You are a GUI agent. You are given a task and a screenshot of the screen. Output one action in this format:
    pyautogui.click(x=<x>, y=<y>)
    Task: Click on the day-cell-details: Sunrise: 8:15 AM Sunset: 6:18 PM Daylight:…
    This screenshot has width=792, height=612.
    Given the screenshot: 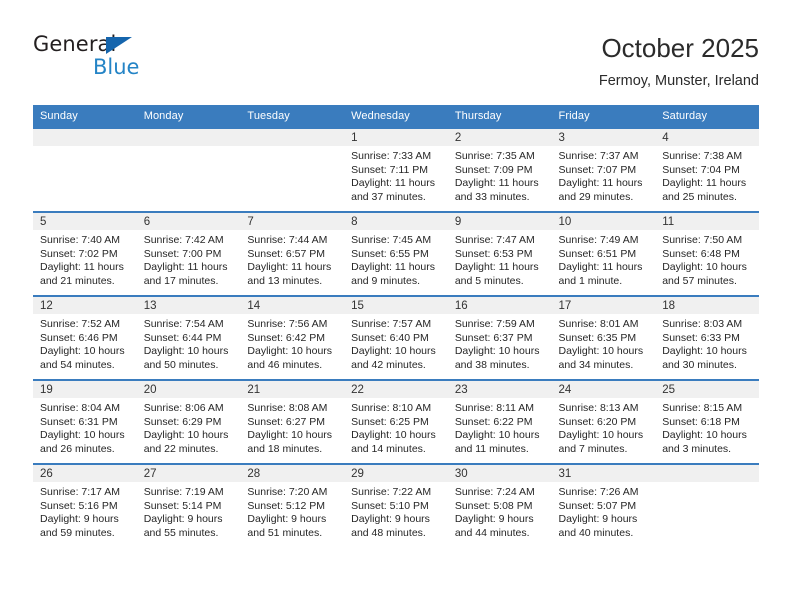 What is the action you would take?
    pyautogui.click(x=707, y=427)
    